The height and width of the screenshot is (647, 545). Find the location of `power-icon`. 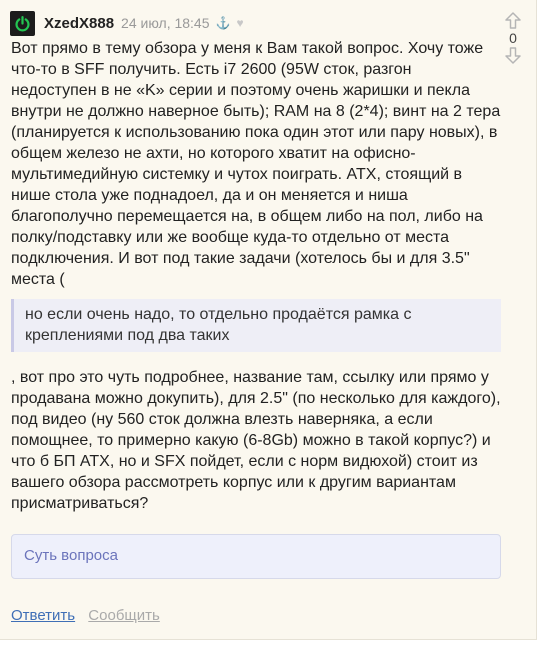

power-icon is located at coordinates (22, 23).